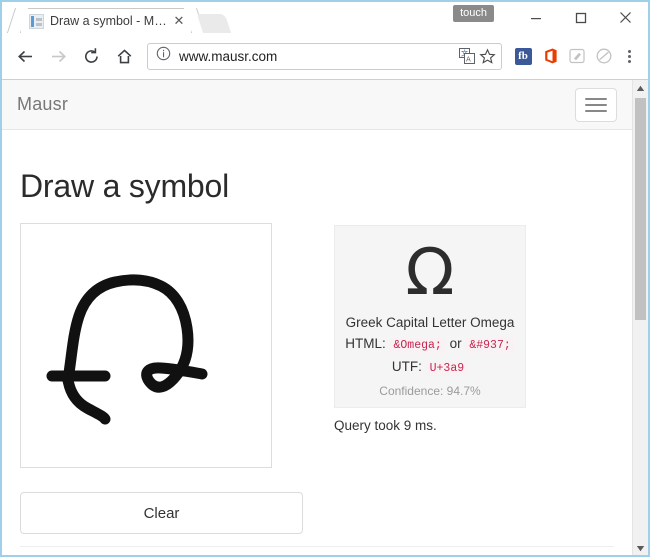 The height and width of the screenshot is (557, 650). I want to click on footer-divider, so click(317, 546).